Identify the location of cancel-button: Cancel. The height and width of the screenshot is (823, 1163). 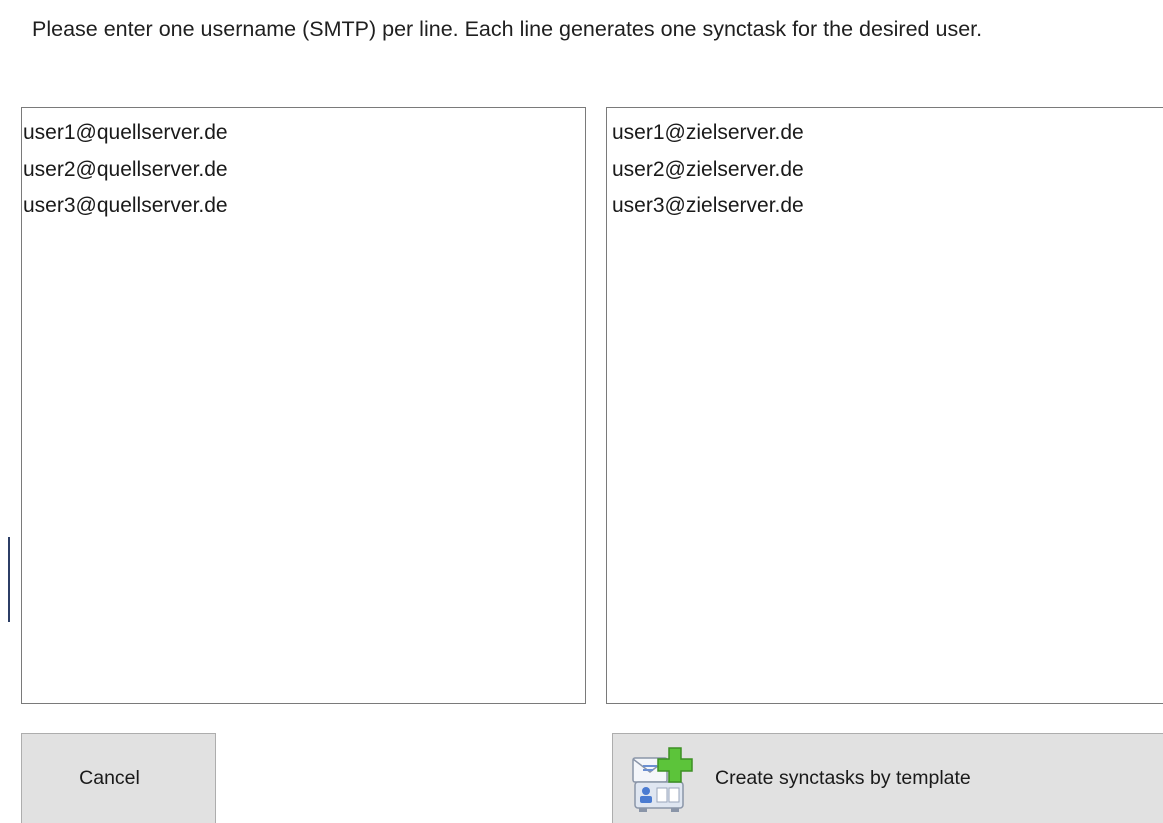
(118, 778).